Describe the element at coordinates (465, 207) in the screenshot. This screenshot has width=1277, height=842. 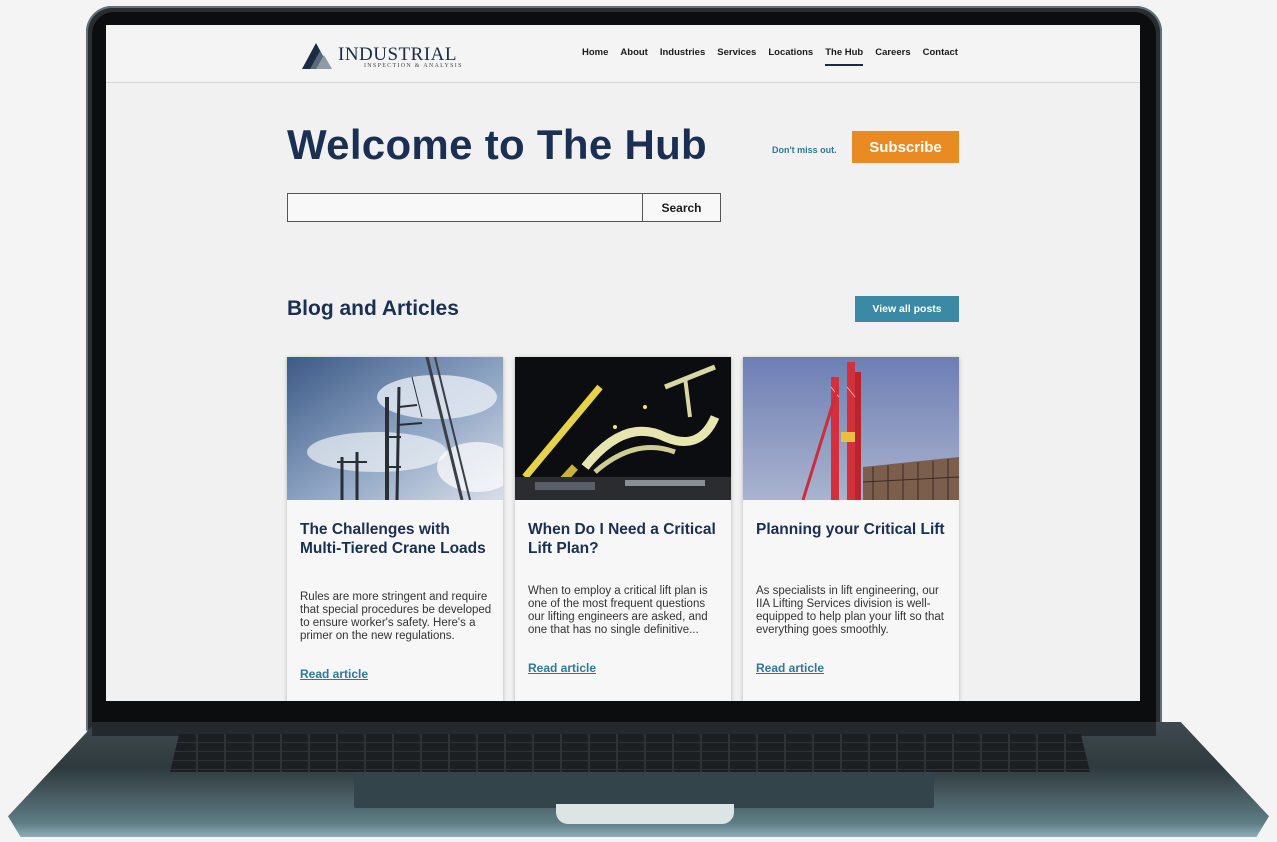
I see `search-input` at that location.